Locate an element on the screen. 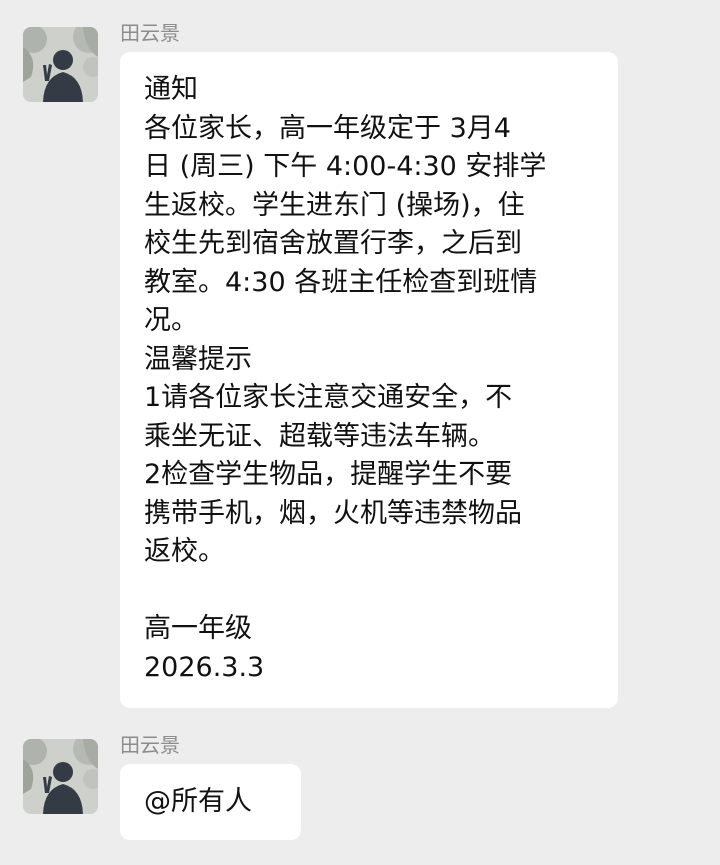 This screenshot has height=865, width=720. message-text-line: 乘坐无证、超载等违法车辆。 is located at coordinates (319, 436).